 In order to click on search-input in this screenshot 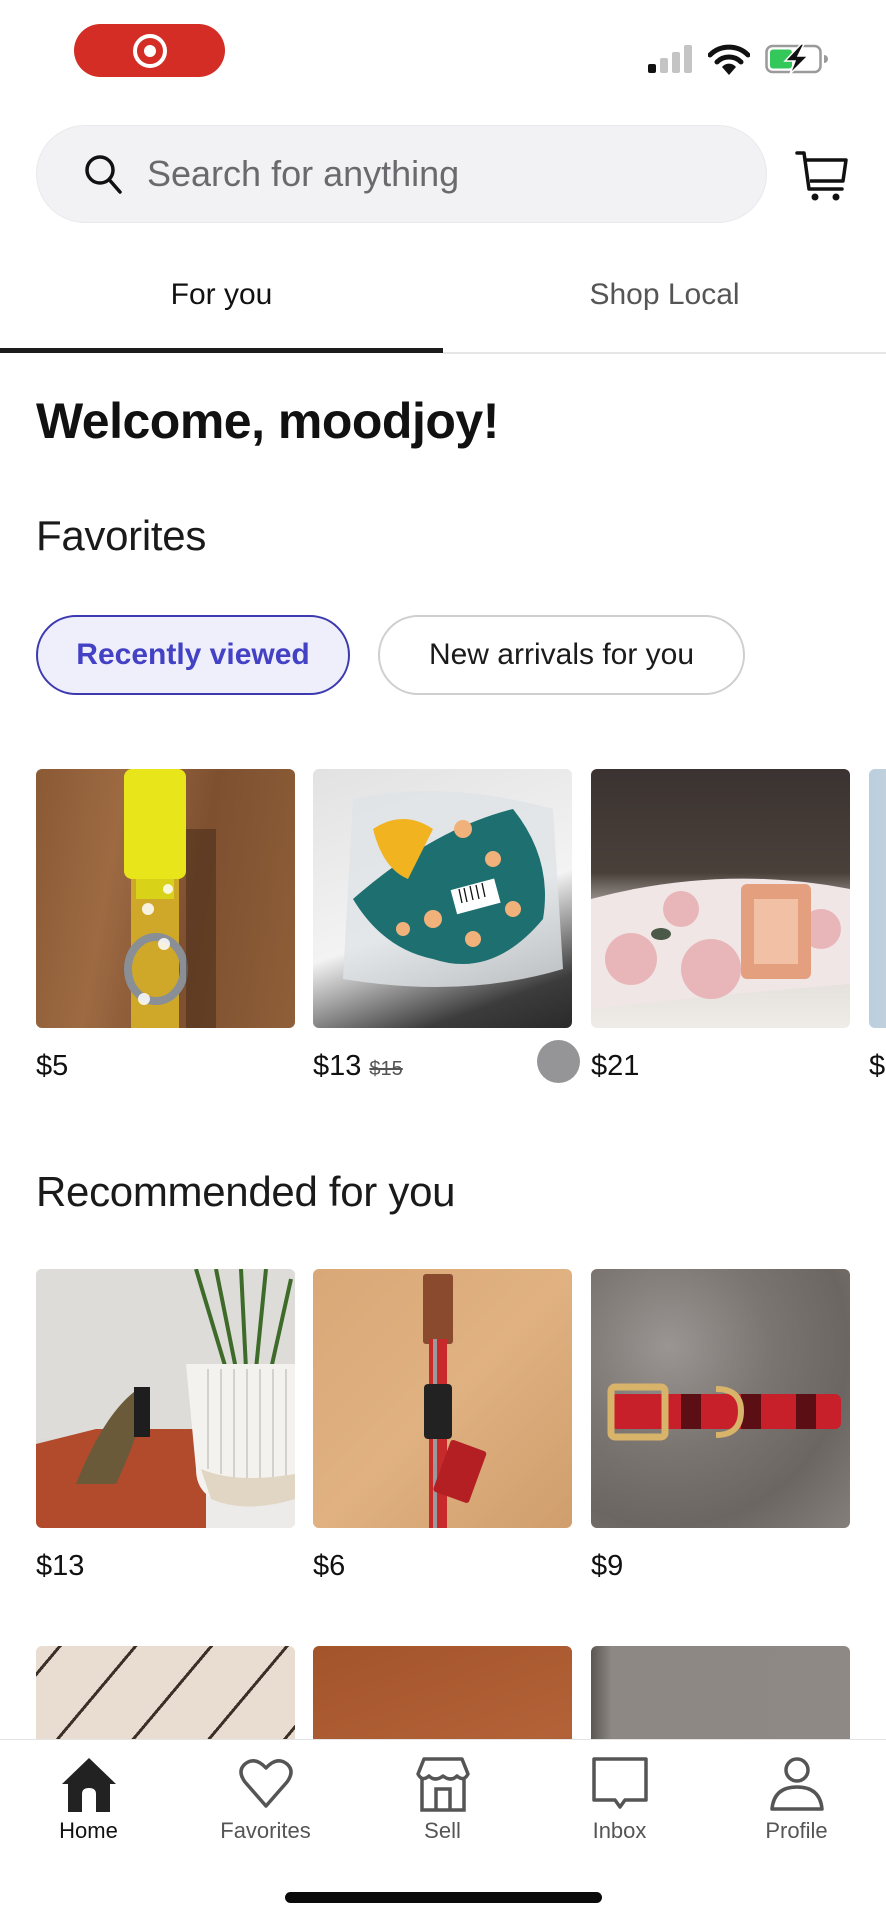, I will do `click(442, 173)`.